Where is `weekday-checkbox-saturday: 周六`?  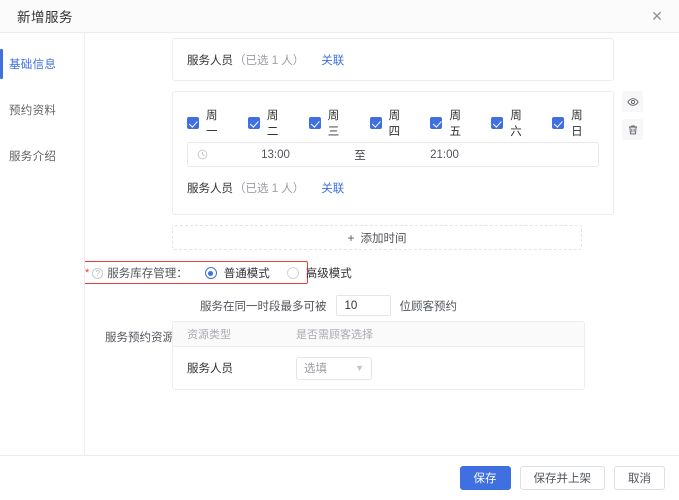
weekday-checkbox-saturday: 周六 is located at coordinates (511, 123).